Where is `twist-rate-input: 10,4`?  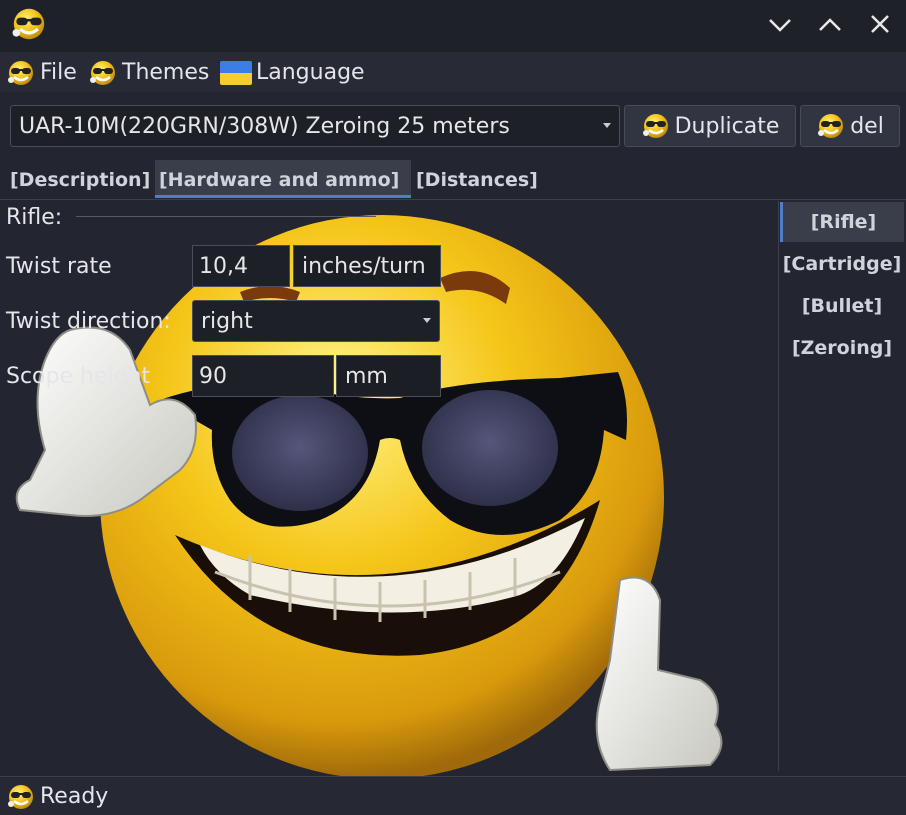
twist-rate-input: 10,4 is located at coordinates (241, 266).